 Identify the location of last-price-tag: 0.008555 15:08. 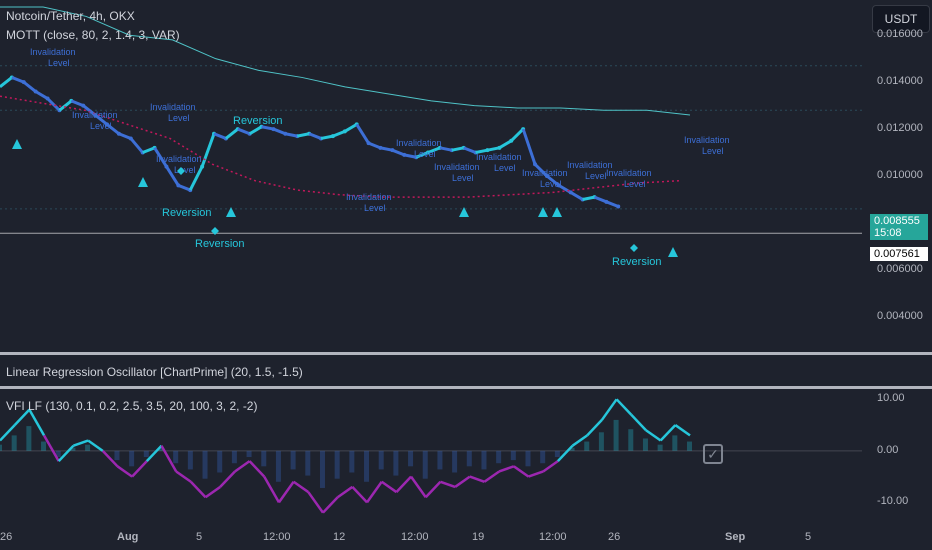
(899, 227).